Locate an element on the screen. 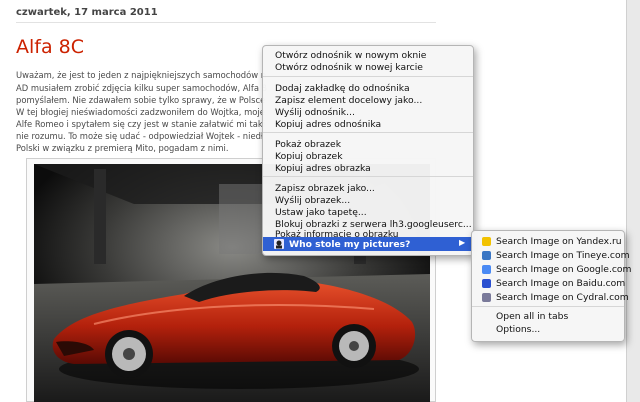 The width and height of the screenshot is (640, 402). menu-item-show-image: Pokaż obrazek is located at coordinates (308, 144).